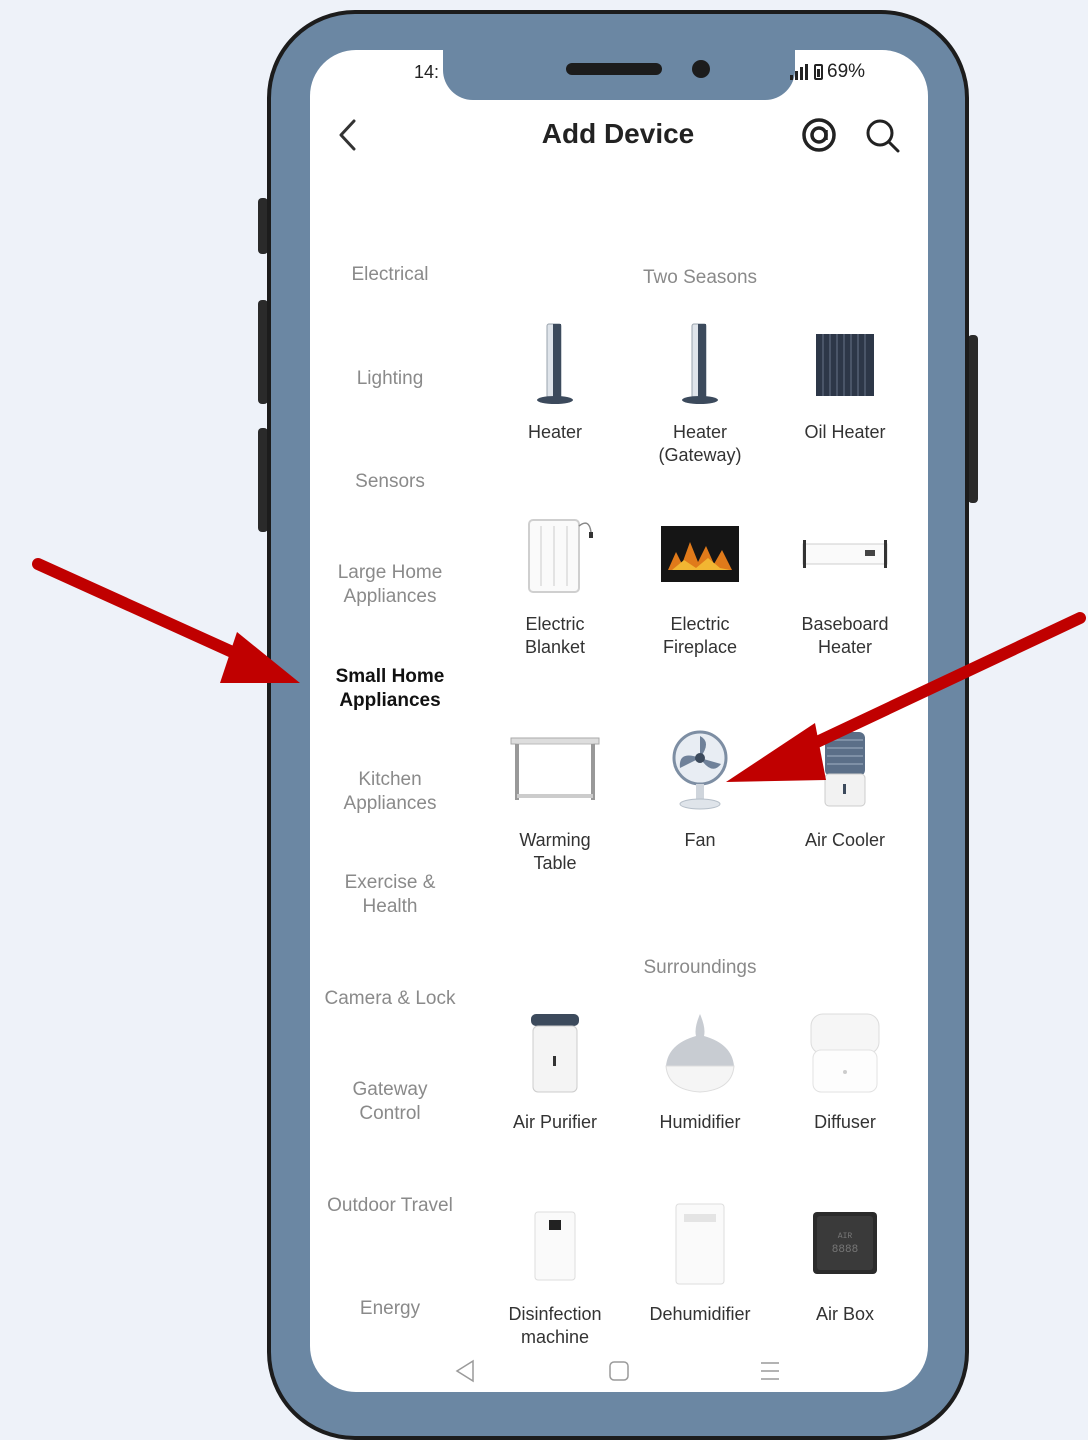  I want to click on arrow-to-small-home-appliances, so click(166, 620).